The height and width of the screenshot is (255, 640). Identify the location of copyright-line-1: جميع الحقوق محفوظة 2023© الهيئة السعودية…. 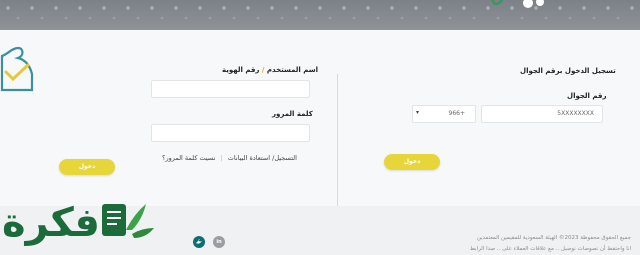
(553, 238).